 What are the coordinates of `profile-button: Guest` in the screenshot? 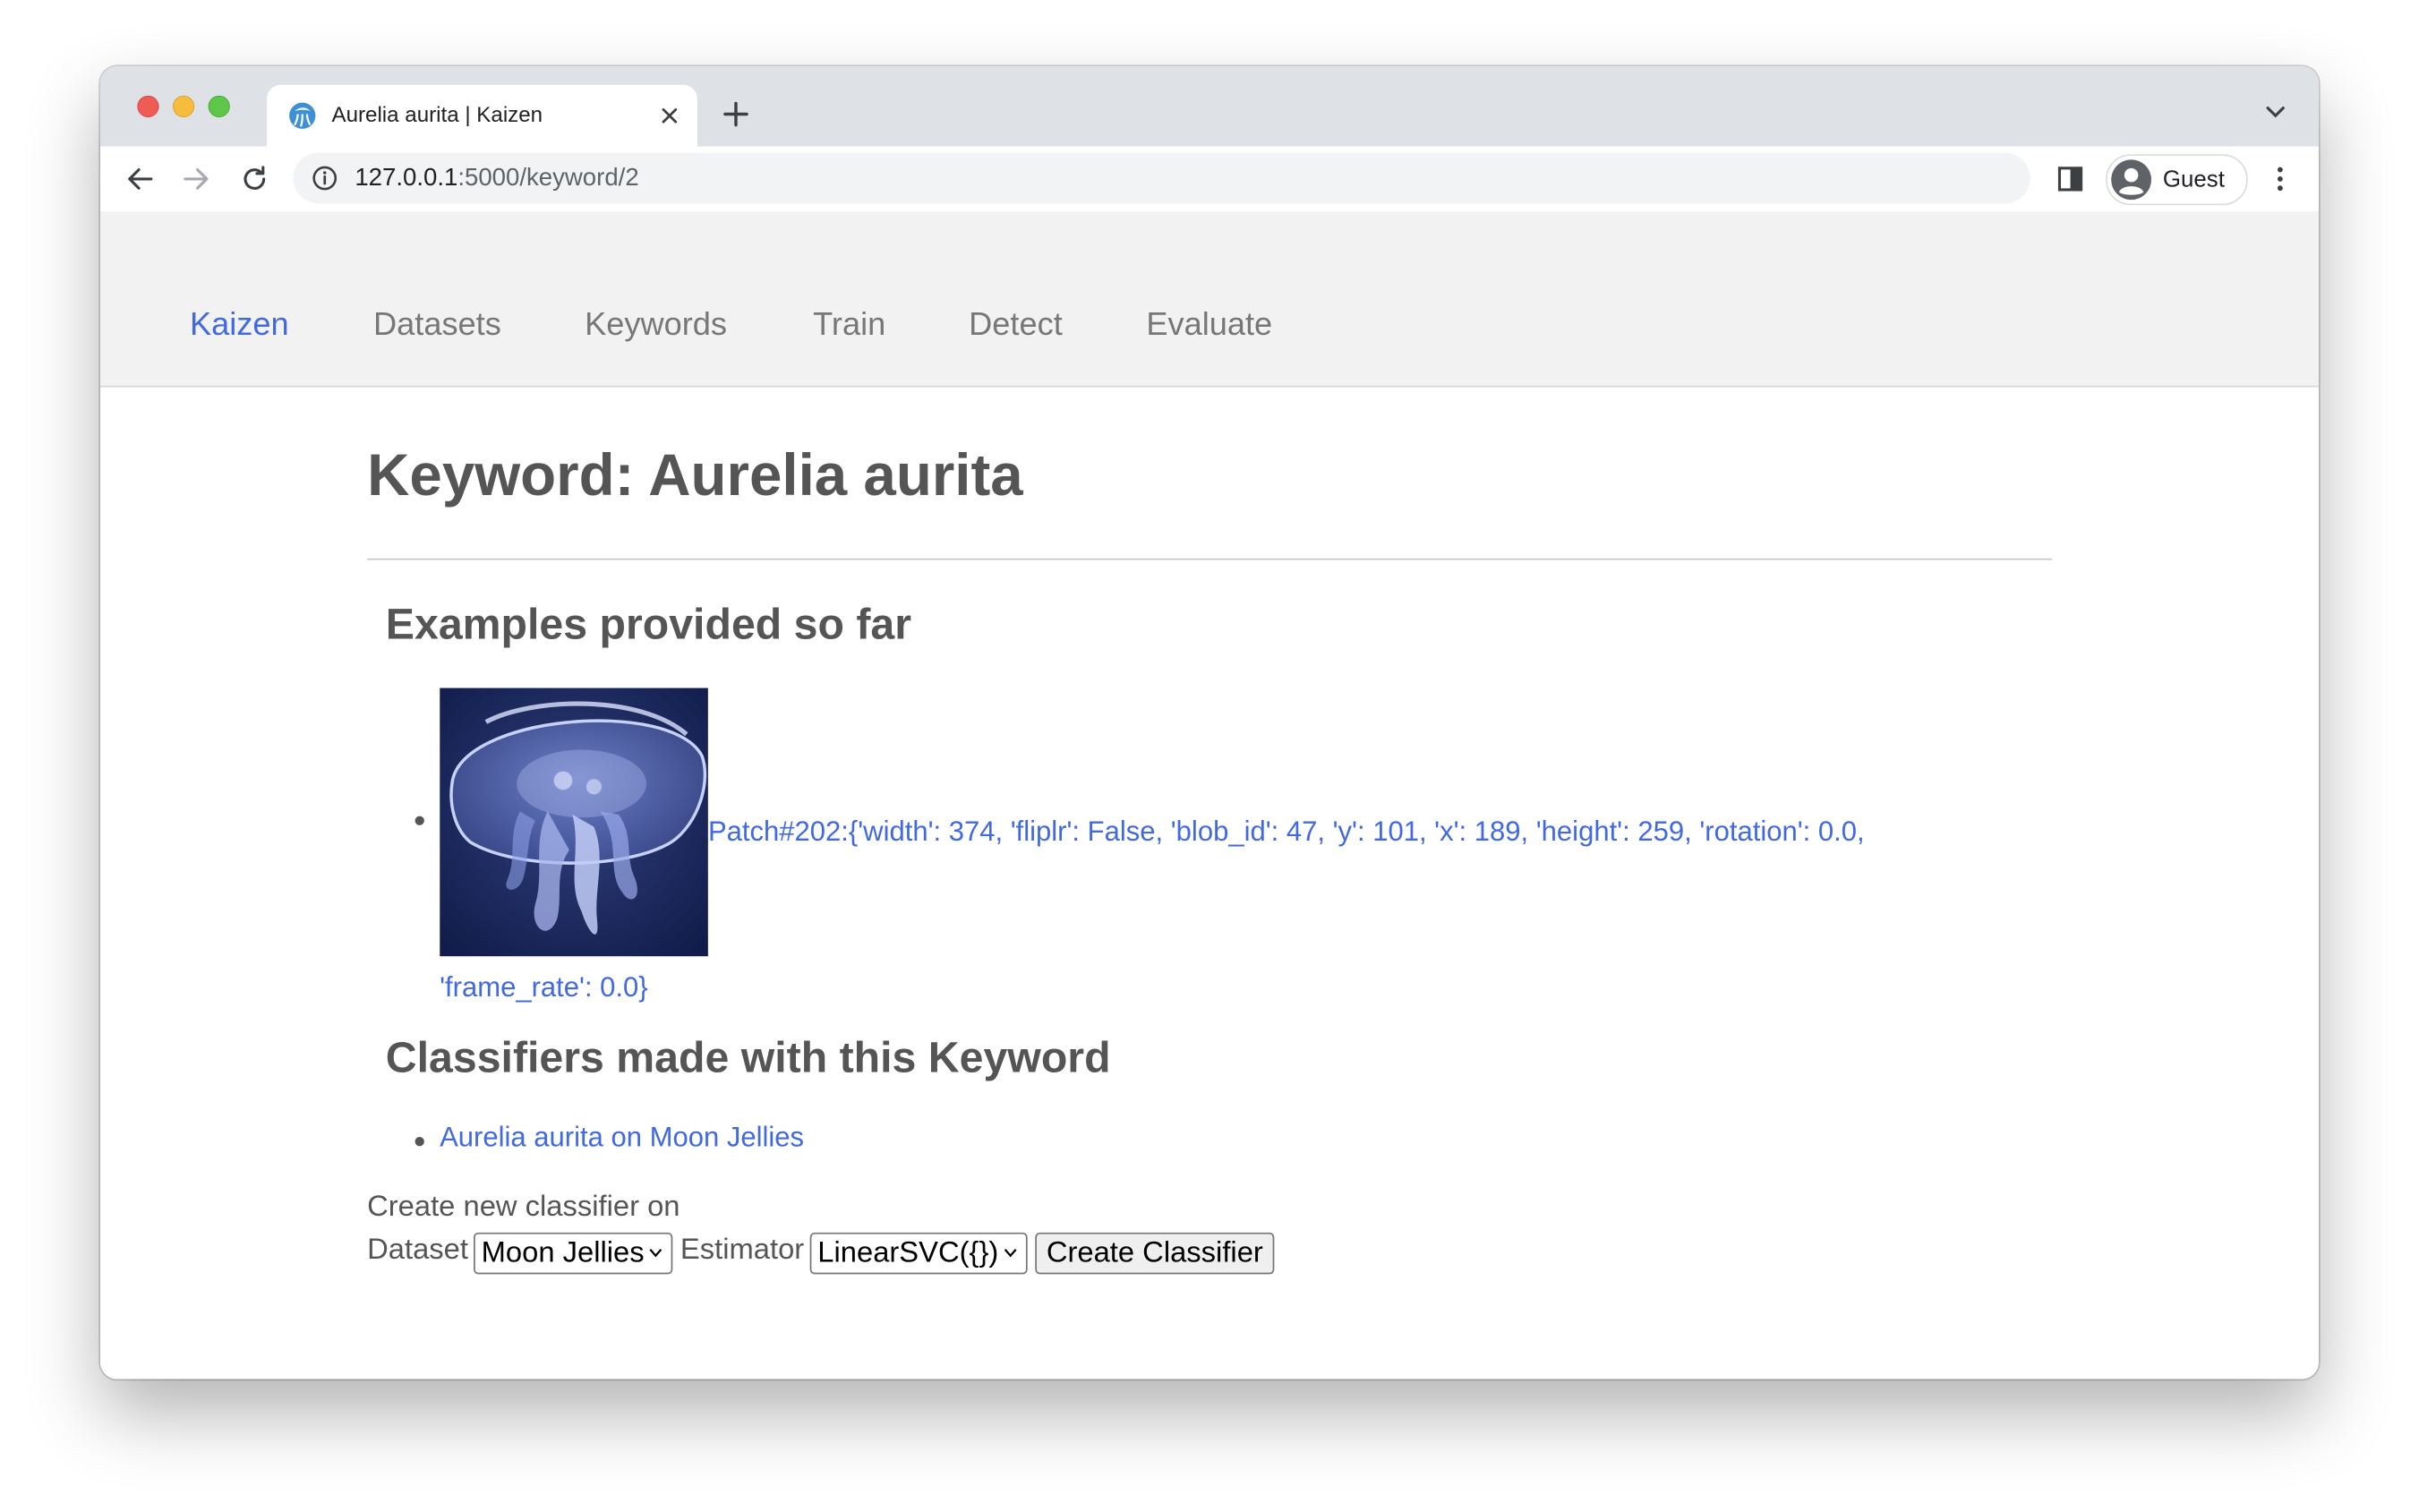 It's located at (2177, 180).